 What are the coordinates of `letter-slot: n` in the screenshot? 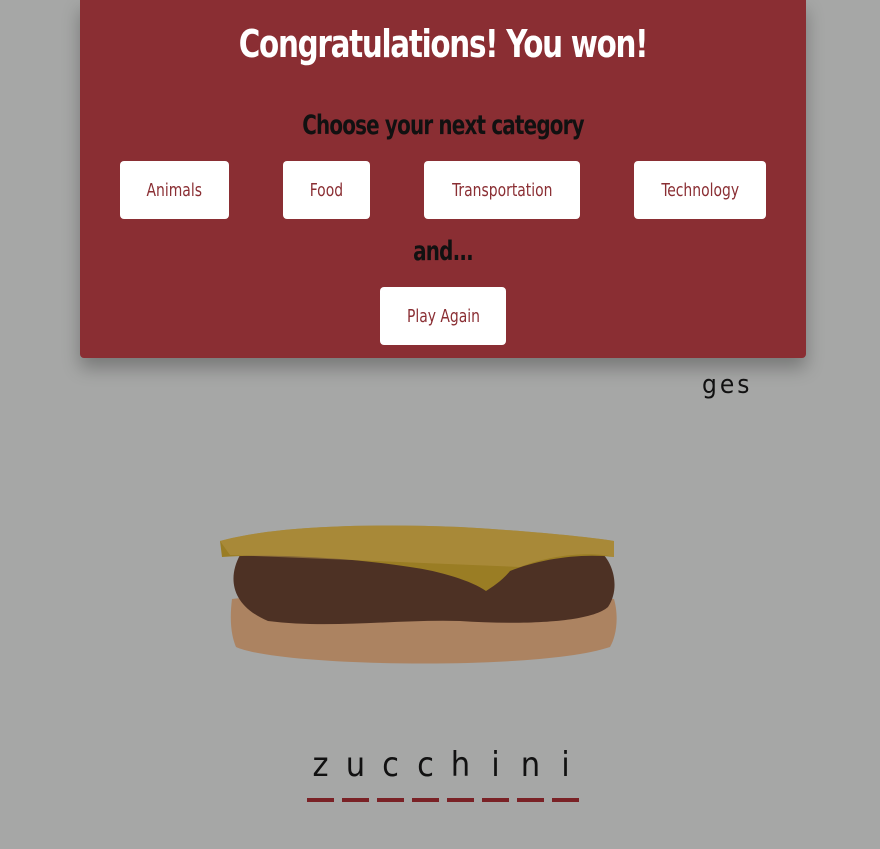 It's located at (530, 772).